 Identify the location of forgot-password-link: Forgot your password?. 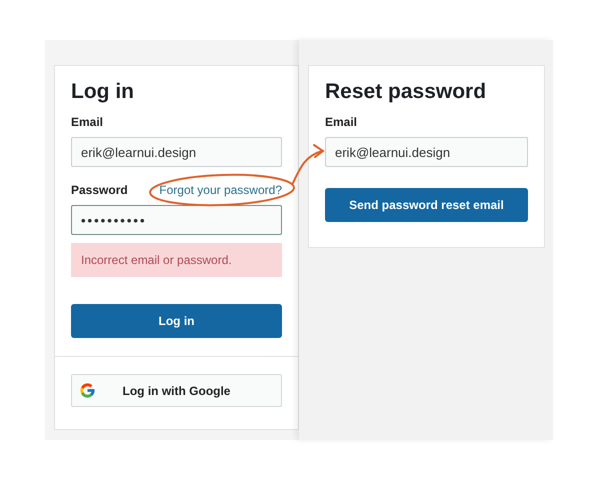
(220, 190).